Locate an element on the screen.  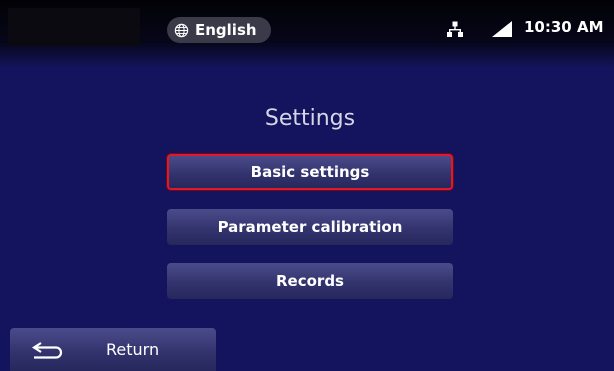
return-label: Return is located at coordinates (133, 349).